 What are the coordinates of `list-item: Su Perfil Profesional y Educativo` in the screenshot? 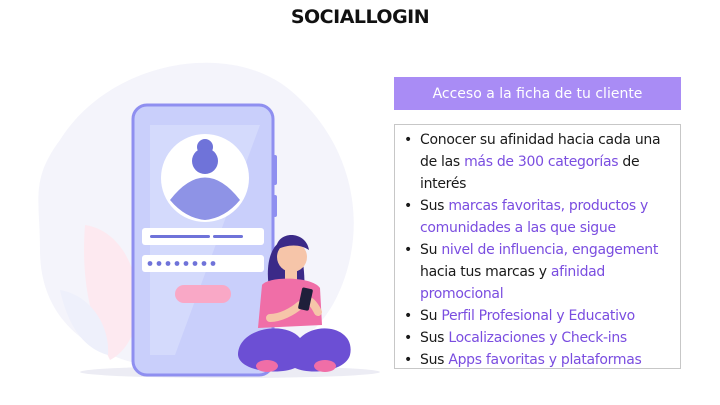 It's located at (537, 316).